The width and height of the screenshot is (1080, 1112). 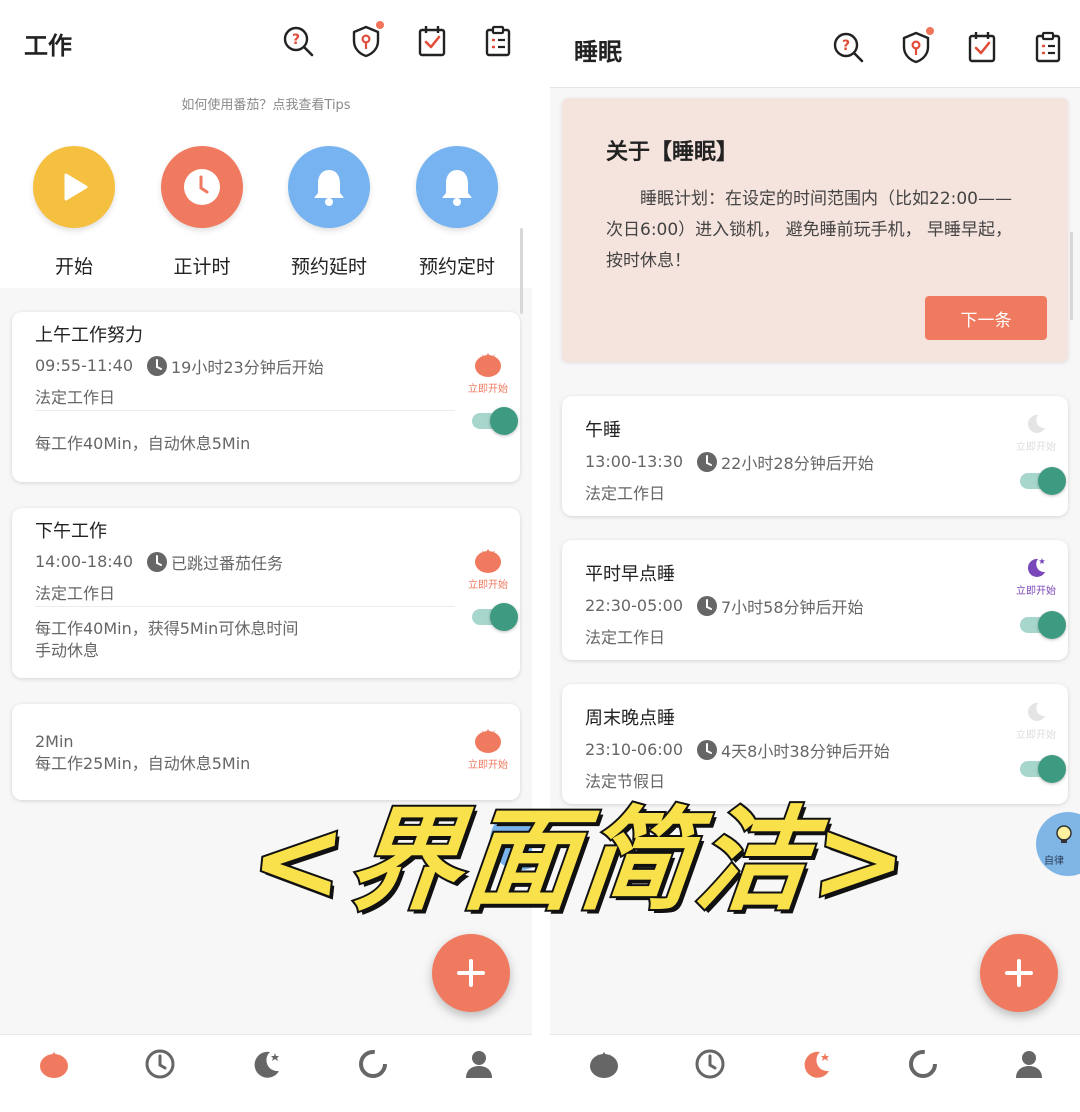 What do you see at coordinates (805, 751) in the screenshot?
I see `sleep-status-text: 4天8小时38分钟后开始` at bounding box center [805, 751].